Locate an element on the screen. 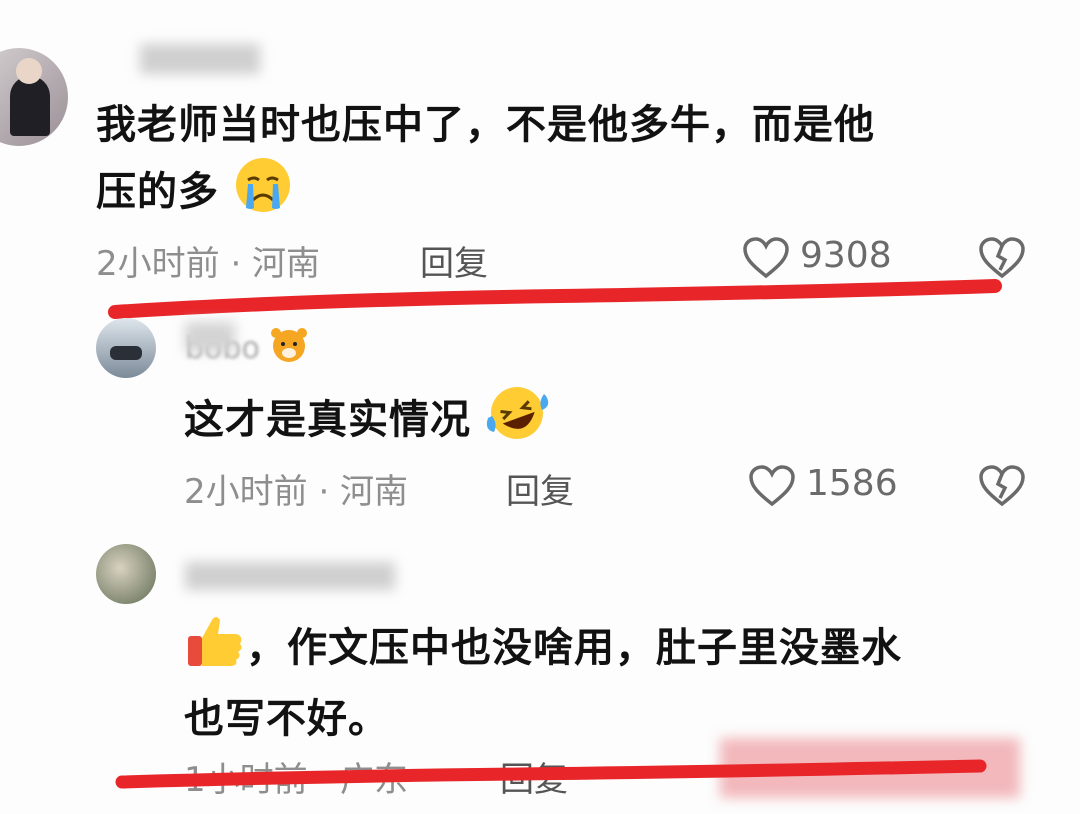  red-underline-annotation is located at coordinates (551, 774).